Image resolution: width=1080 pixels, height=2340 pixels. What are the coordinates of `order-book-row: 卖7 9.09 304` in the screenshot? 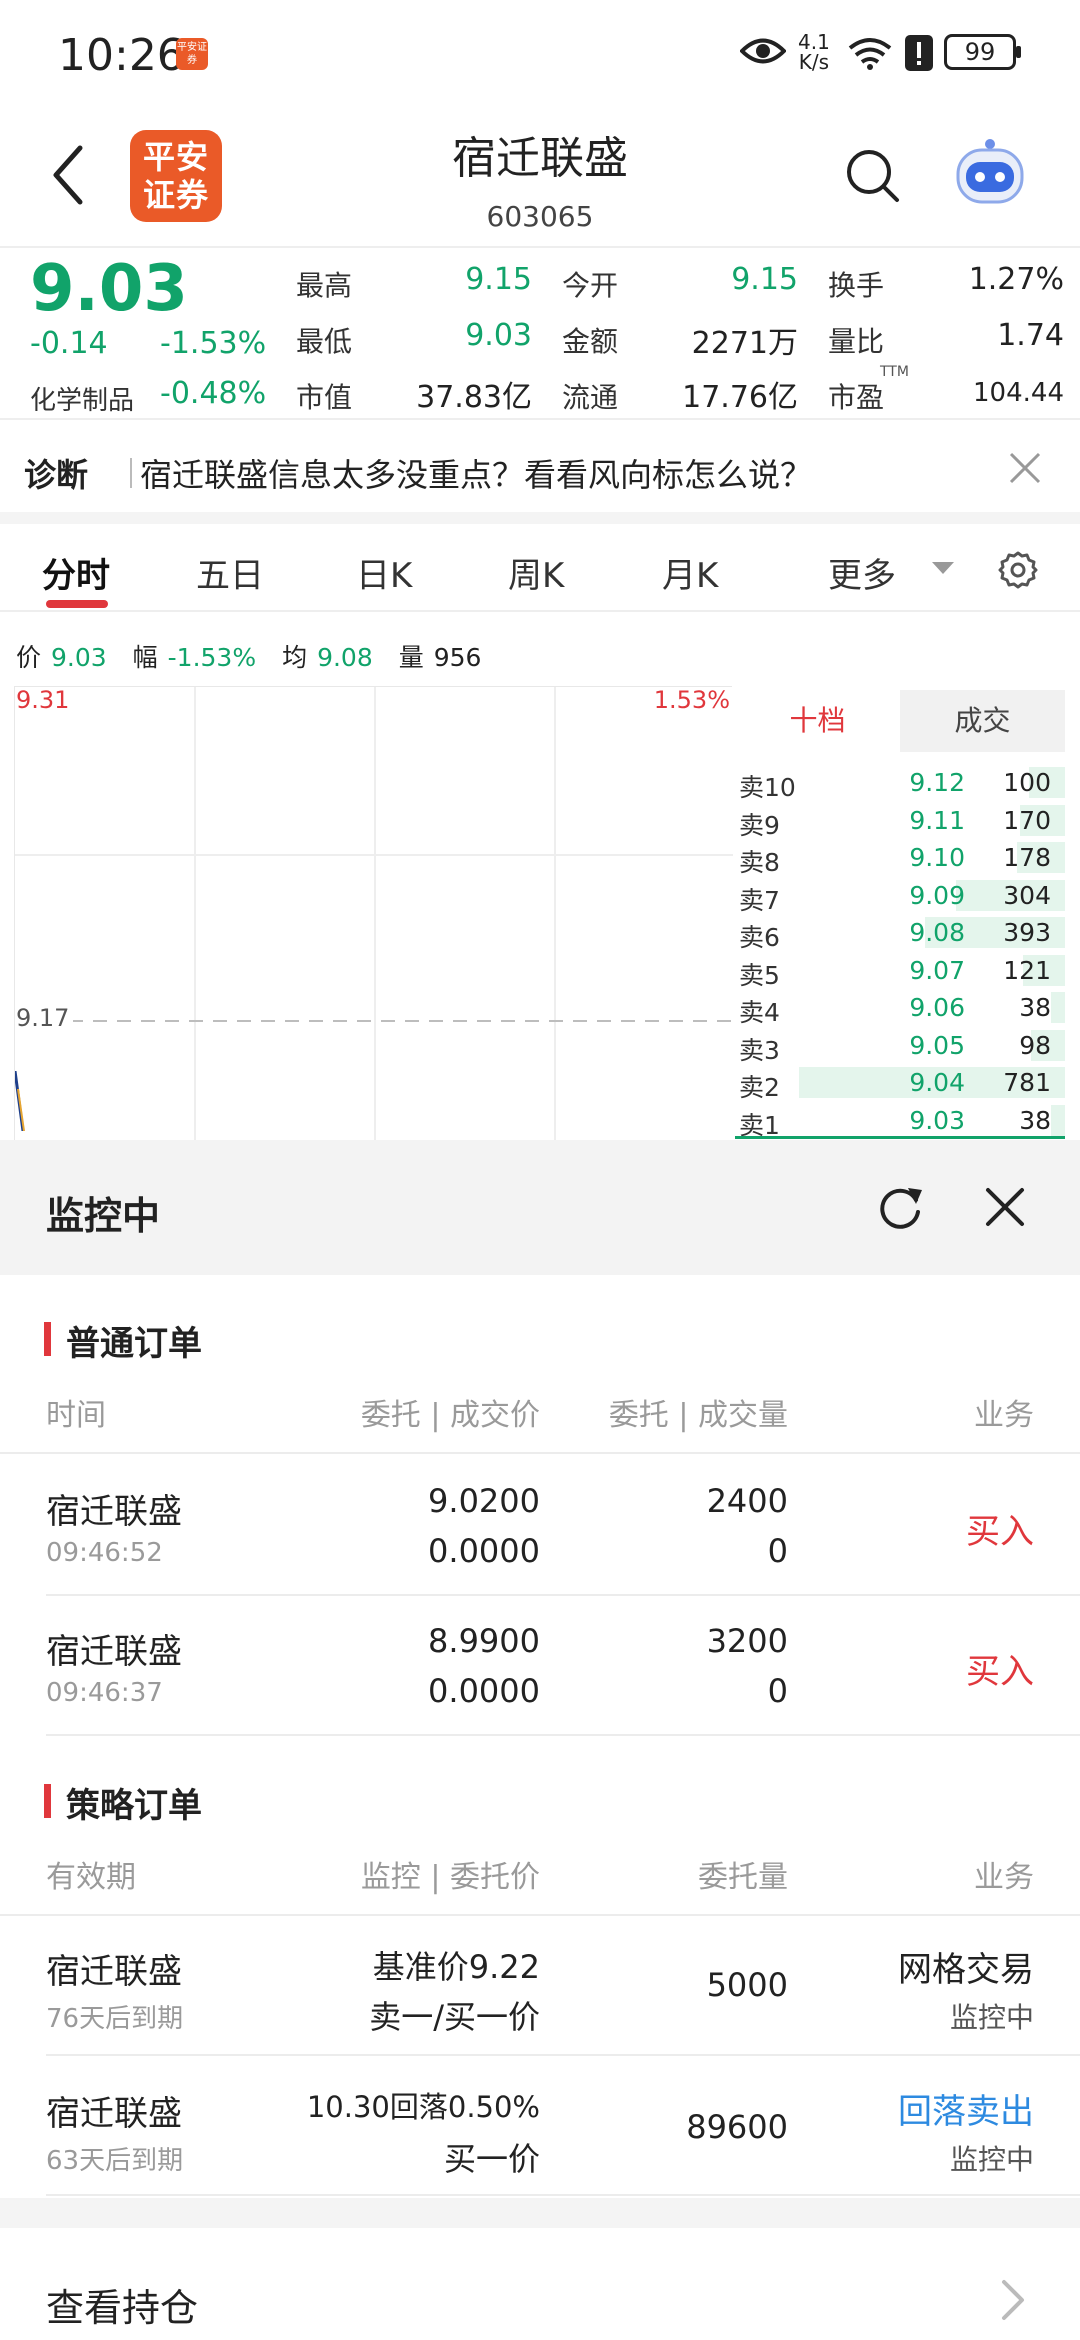 It's located at (900, 896).